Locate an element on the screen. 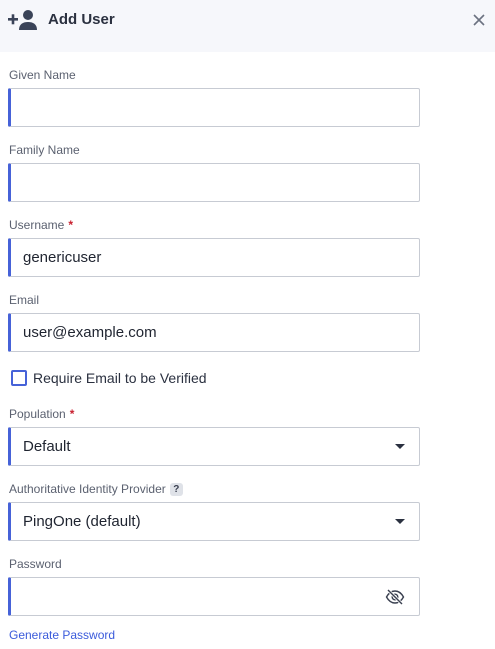 The height and width of the screenshot is (649, 495). username-label-text: Username is located at coordinates (37, 225).